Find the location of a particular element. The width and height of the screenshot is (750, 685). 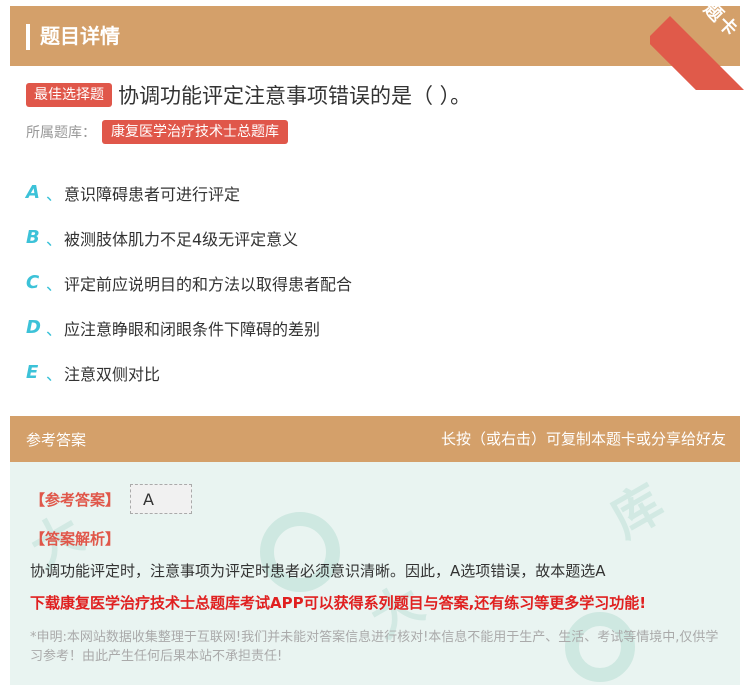

option-d: D 、 应注意睁眼和闭眼条件下障碍的差别 is located at coordinates (189, 327).